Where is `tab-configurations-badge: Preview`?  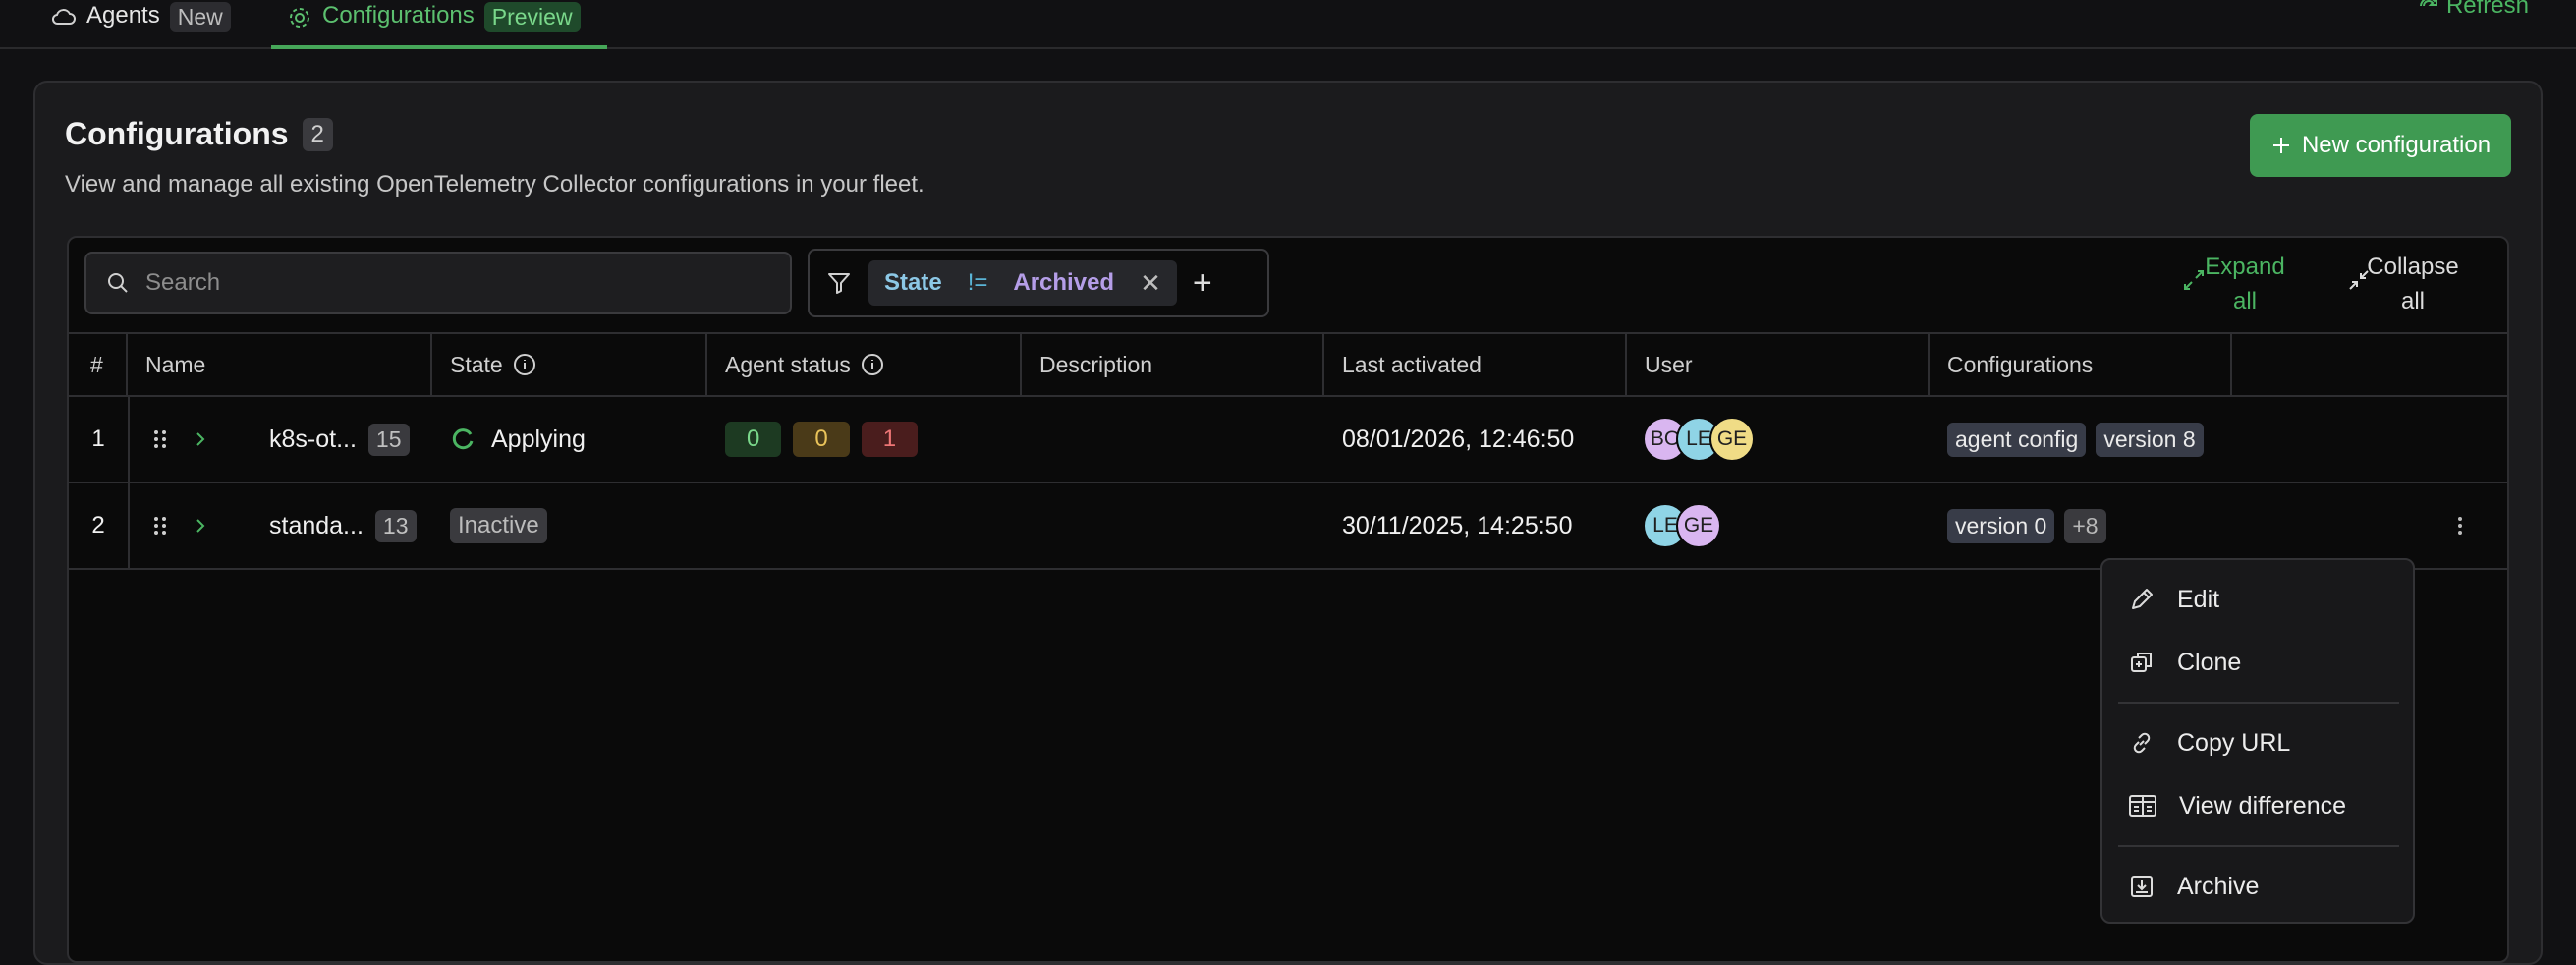
tab-configurations-badge: Preview is located at coordinates (532, 17).